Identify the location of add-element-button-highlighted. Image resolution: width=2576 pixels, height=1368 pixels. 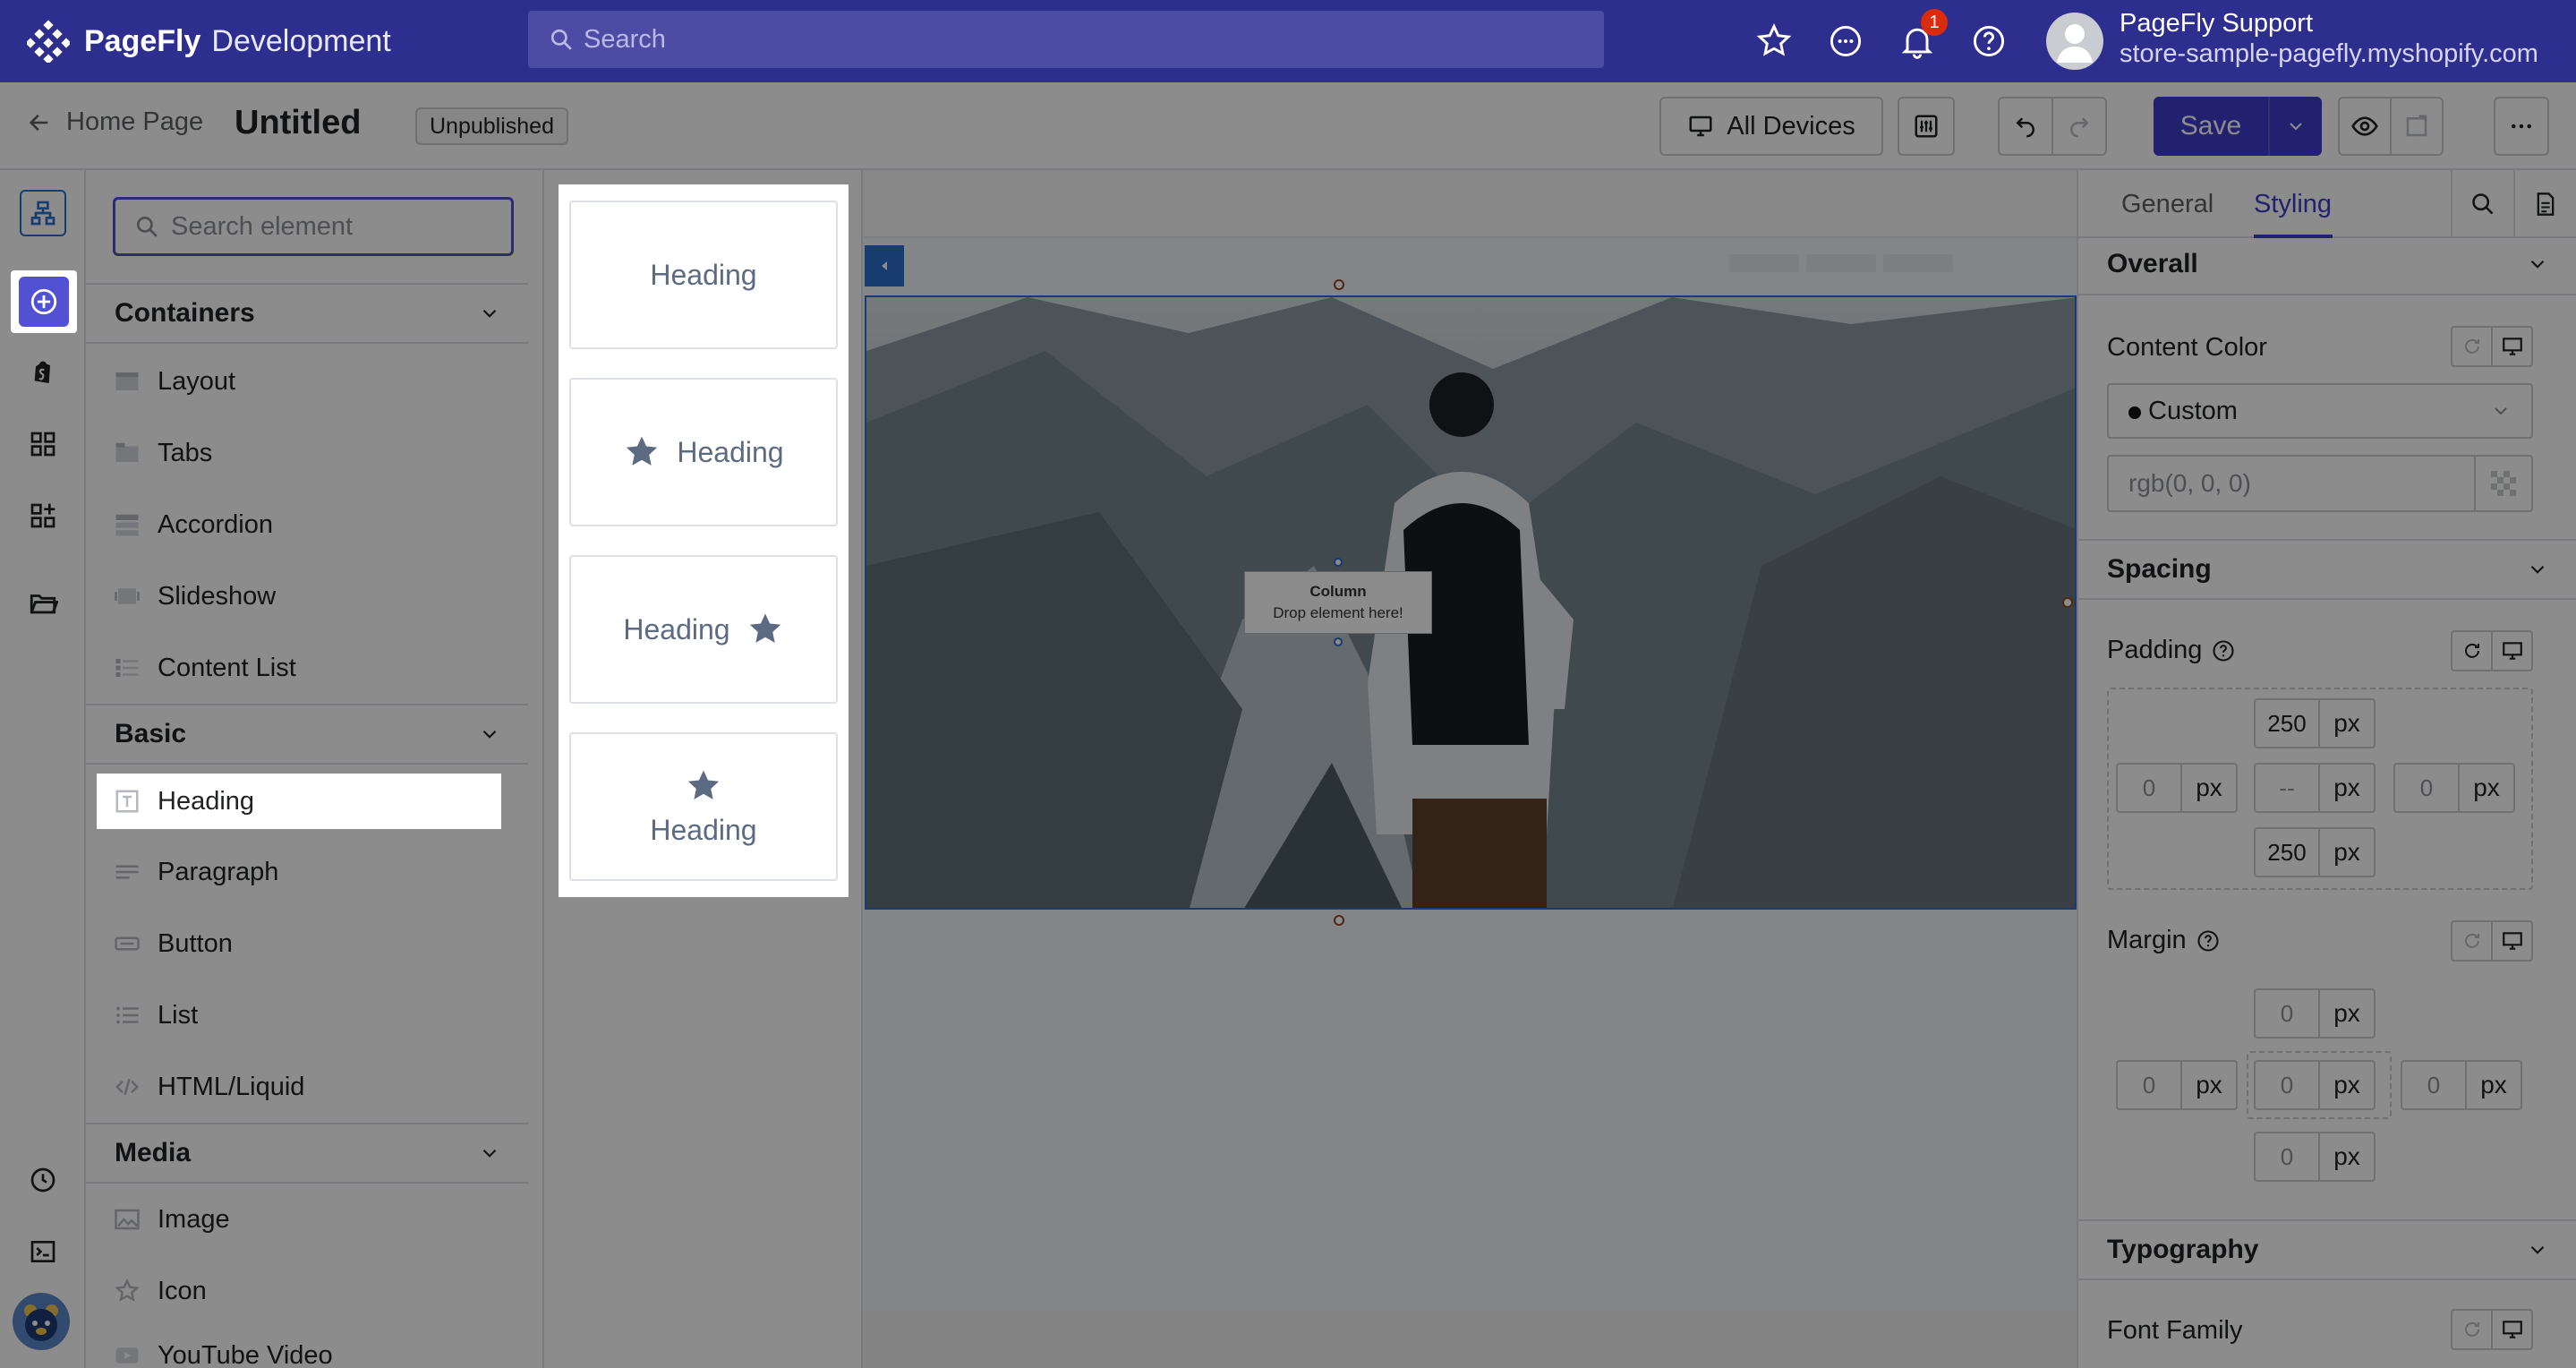
(44, 301).